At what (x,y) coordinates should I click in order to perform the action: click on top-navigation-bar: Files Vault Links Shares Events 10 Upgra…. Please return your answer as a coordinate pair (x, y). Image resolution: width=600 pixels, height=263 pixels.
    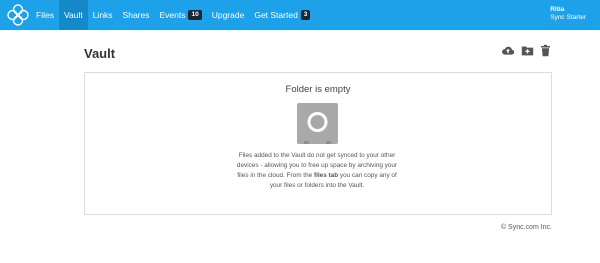
    Looking at the image, I should click on (300, 15).